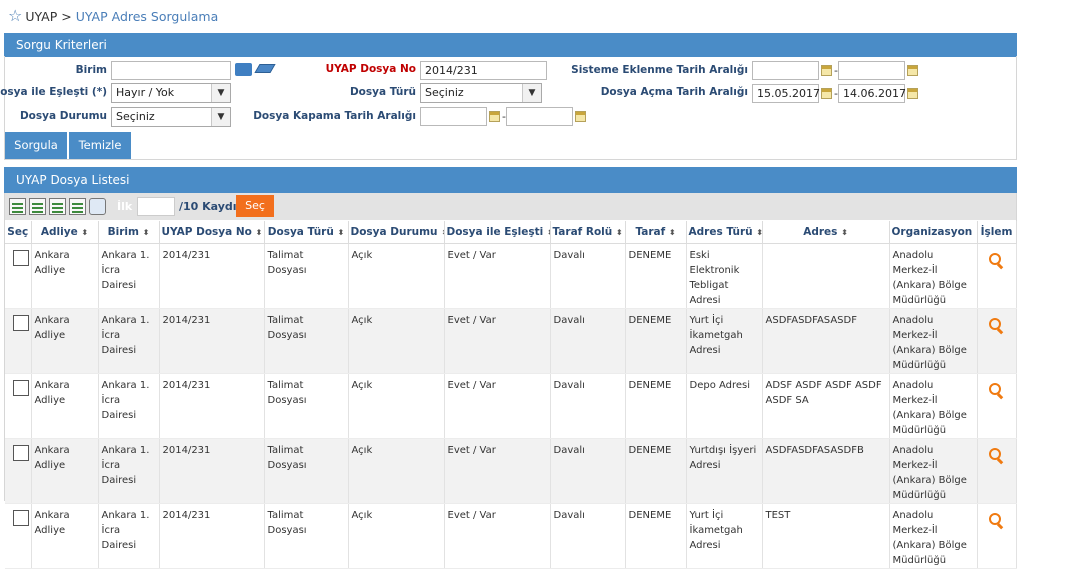  I want to click on acma-tarih-end-input: 14.06.2017, so click(872, 93).